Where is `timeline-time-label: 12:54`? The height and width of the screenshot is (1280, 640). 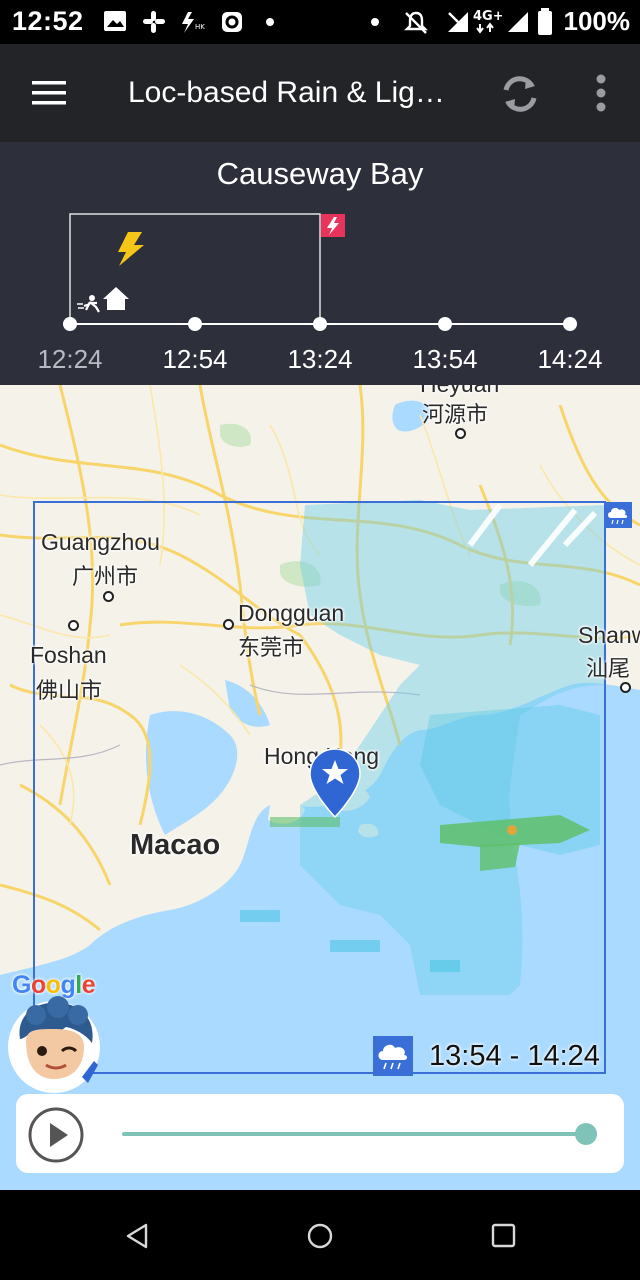
timeline-time-label: 12:54 is located at coordinates (195, 359).